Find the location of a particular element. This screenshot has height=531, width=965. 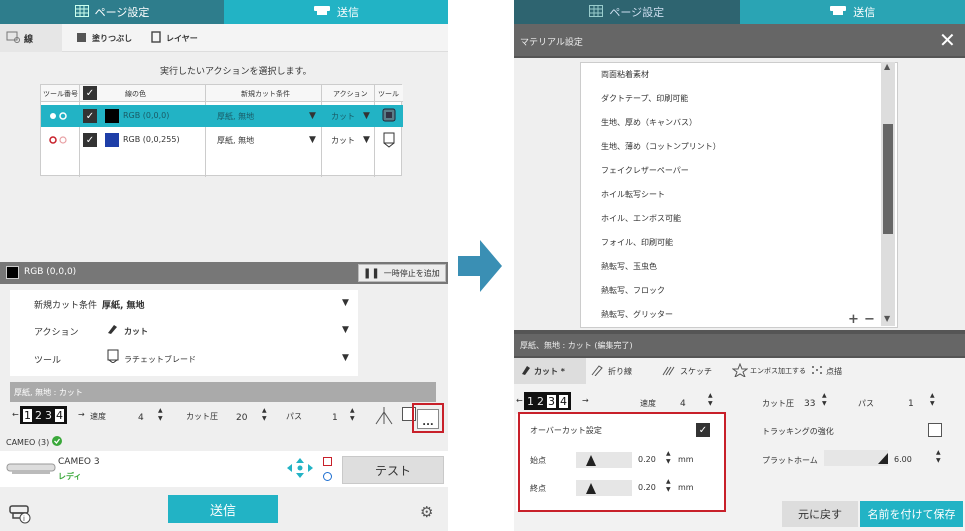

force-value: 20 is located at coordinates (241, 418).